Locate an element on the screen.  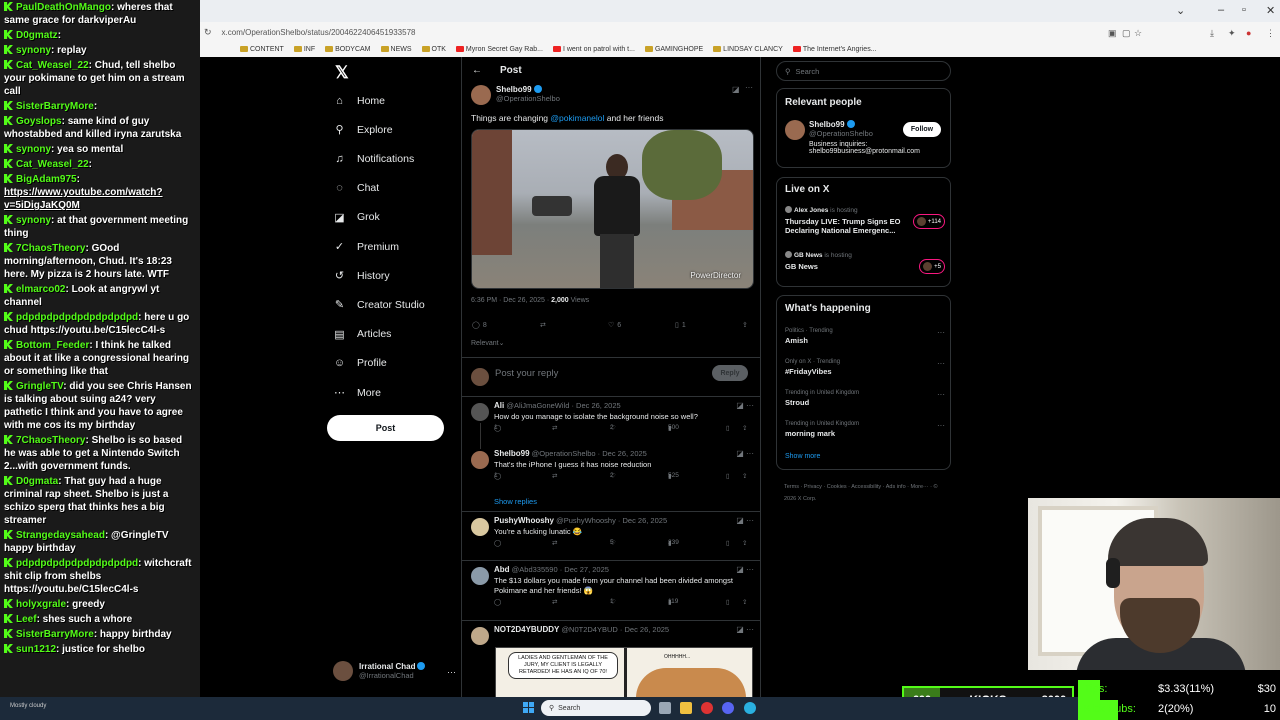
nav-item-chat: ◌ Chat is located at coordinates (356, 188).